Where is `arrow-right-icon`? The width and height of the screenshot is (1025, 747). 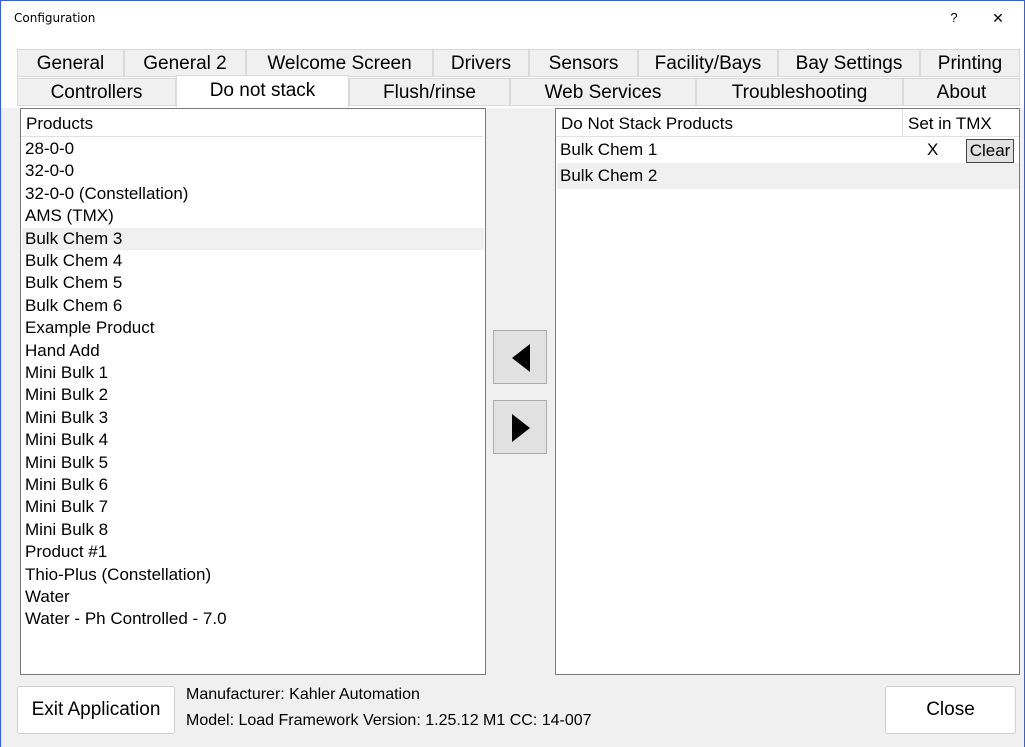 arrow-right-icon is located at coordinates (521, 428).